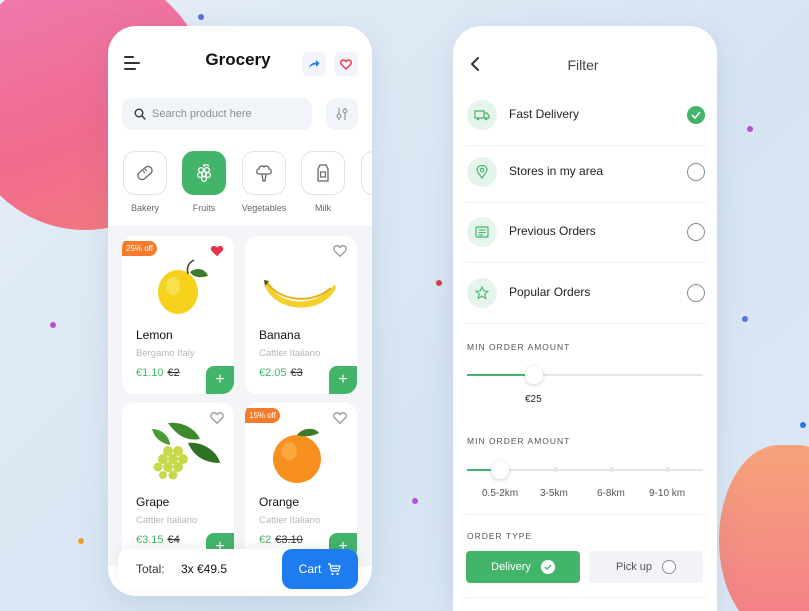 This screenshot has height=611, width=809. What do you see at coordinates (585, 294) in the screenshot?
I see `filter-option-popular-orders: Popular Orders` at bounding box center [585, 294].